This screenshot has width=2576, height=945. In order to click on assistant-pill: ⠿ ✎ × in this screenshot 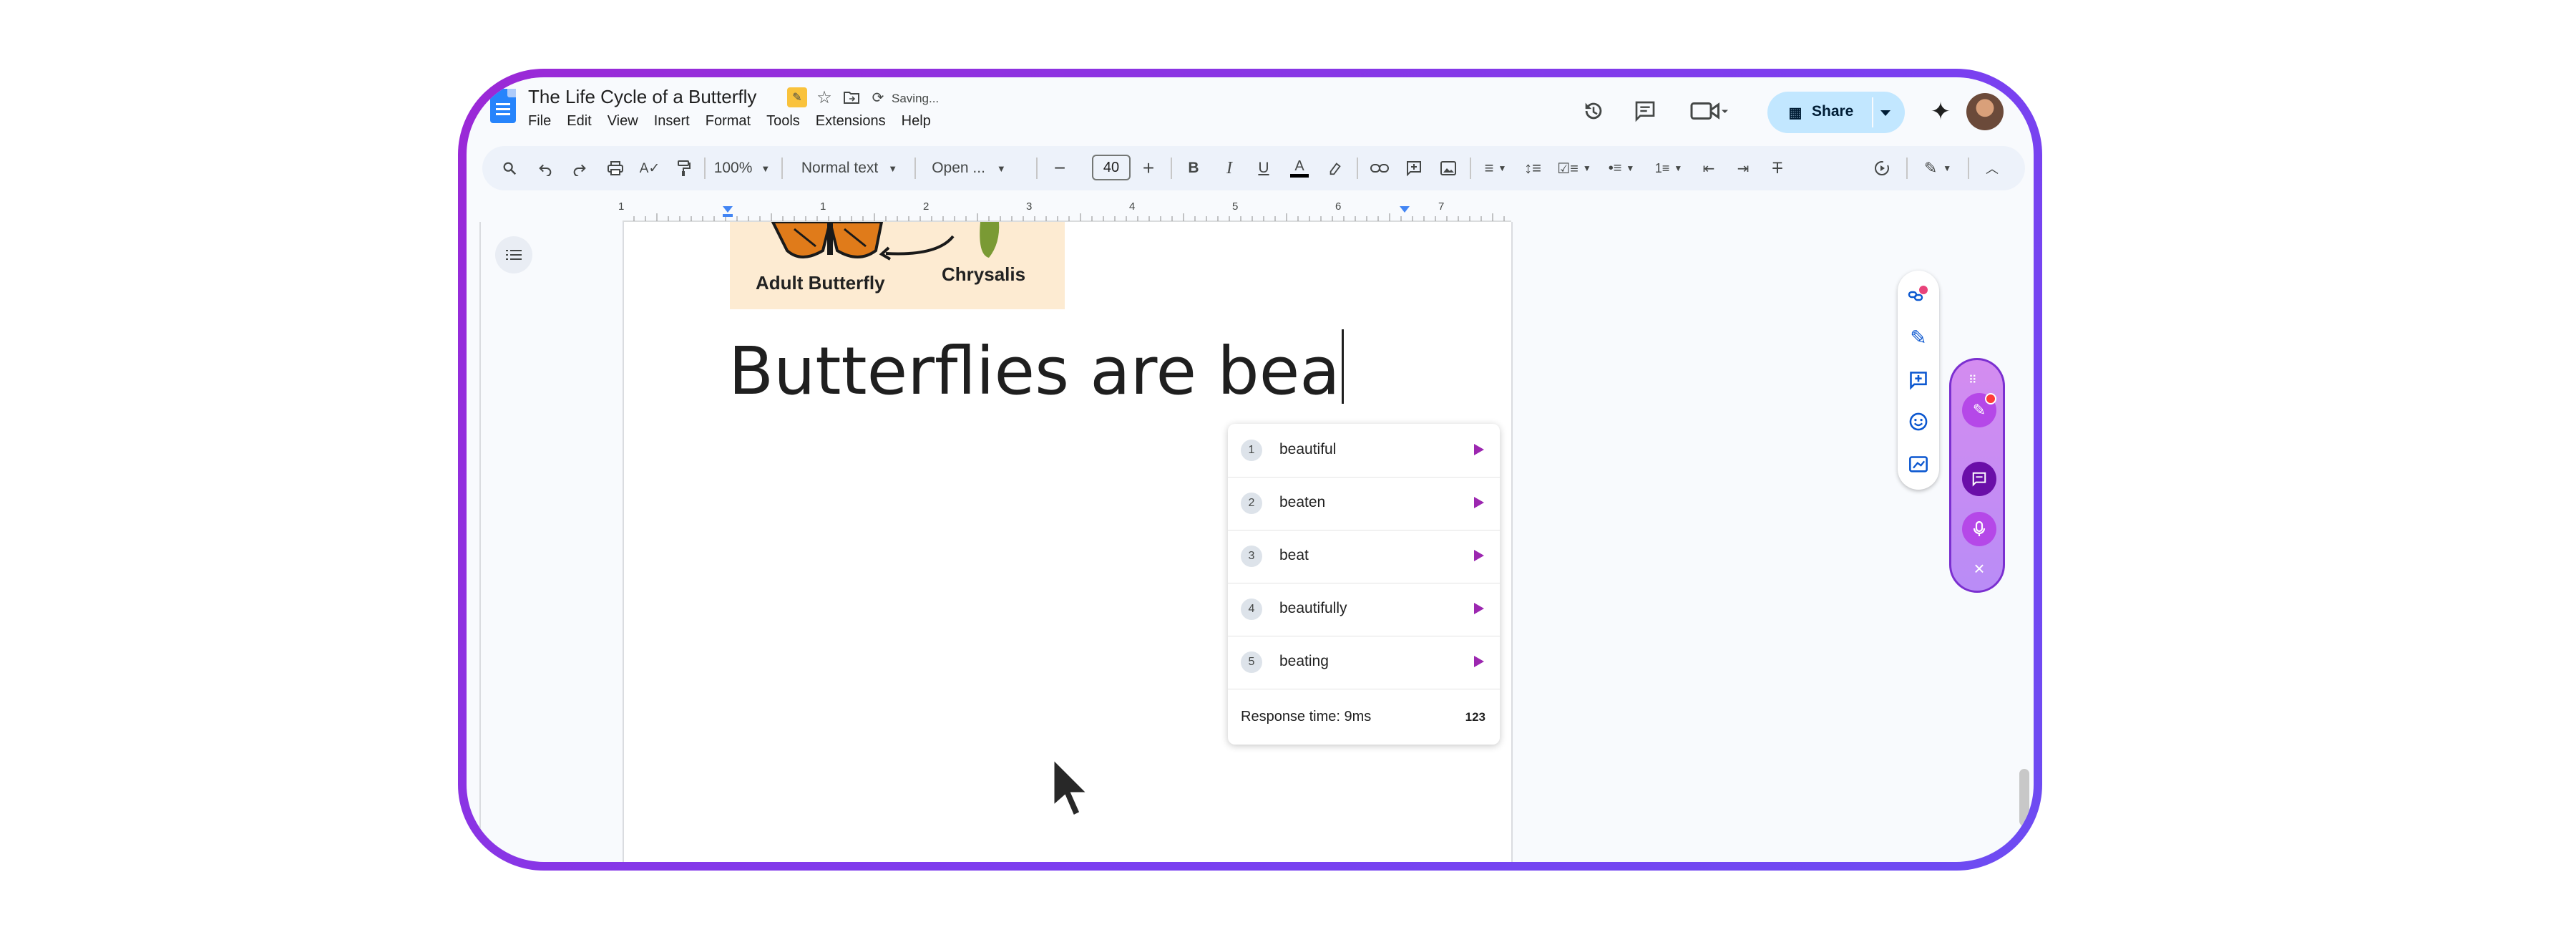, I will do `click(1977, 475)`.